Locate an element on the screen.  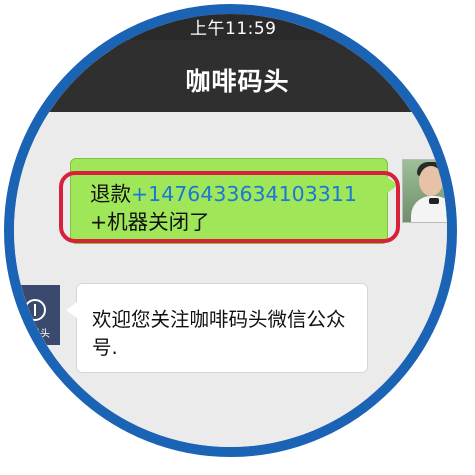
chat-navbar: 咖啡码头 is located at coordinates (230, 76).